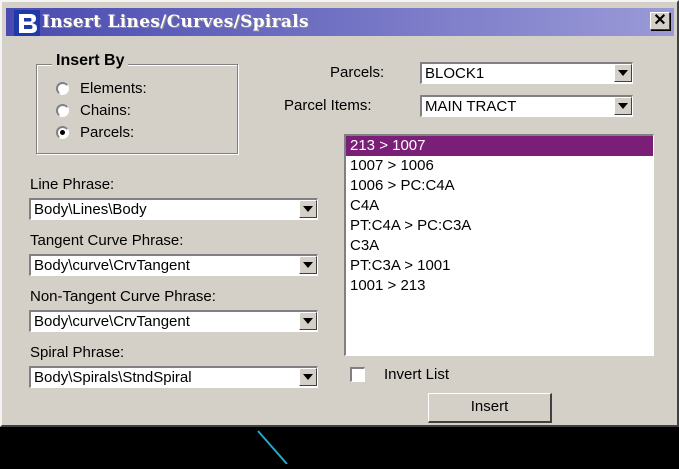 This screenshot has width=679, height=469. Describe the element at coordinates (417, 374) in the screenshot. I see `invert-list-label: Invert List` at that location.